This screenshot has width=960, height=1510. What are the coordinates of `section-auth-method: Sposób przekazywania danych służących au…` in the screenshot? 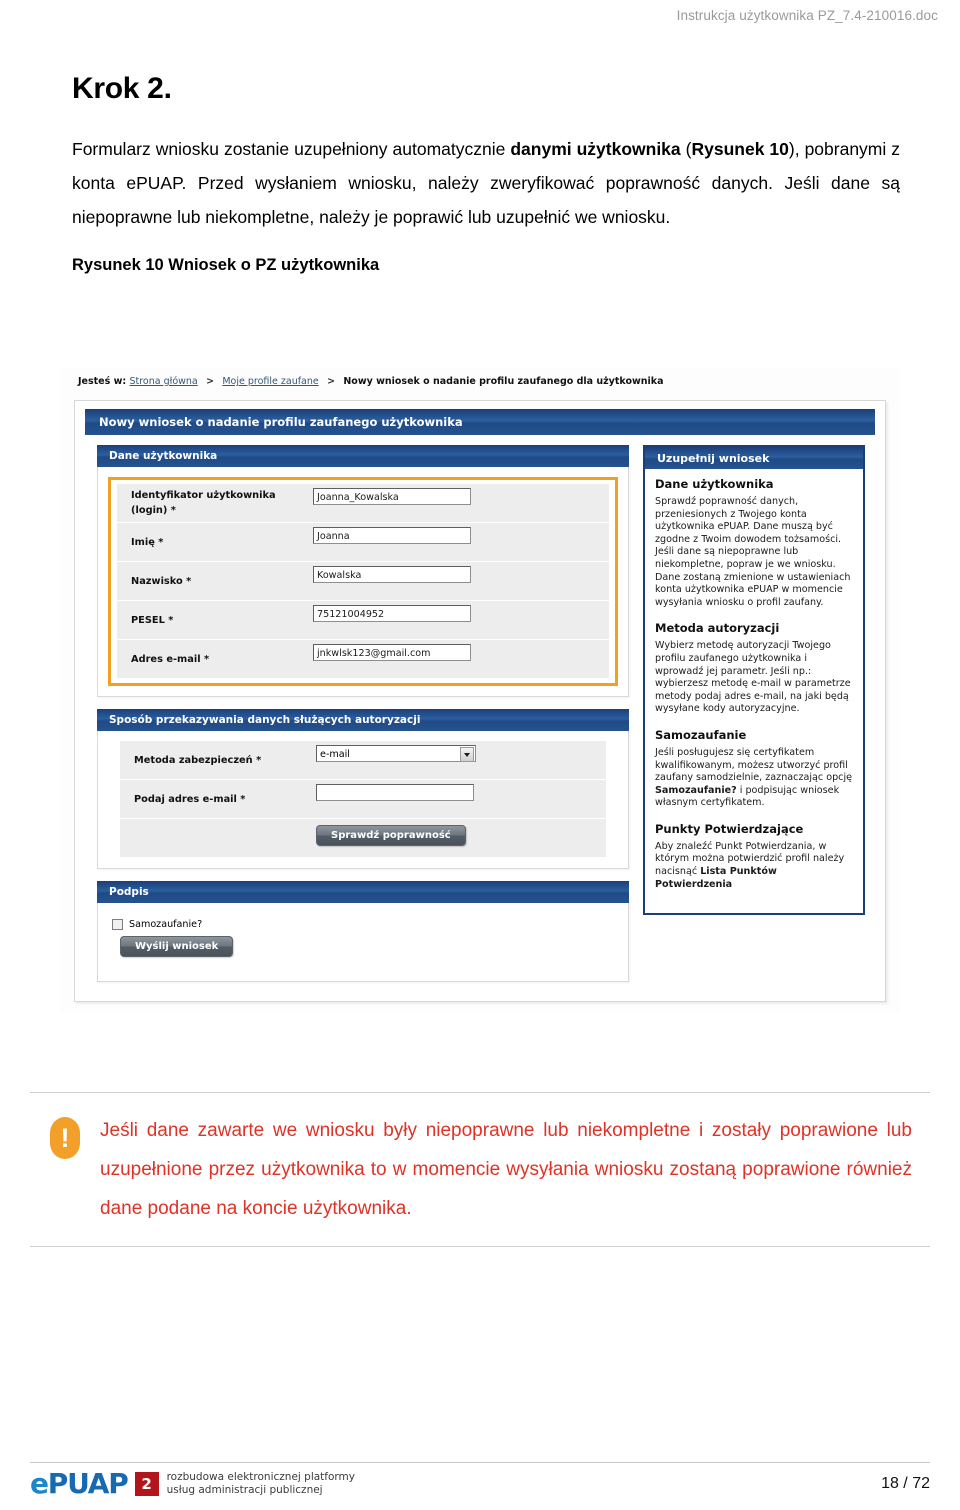 It's located at (363, 789).